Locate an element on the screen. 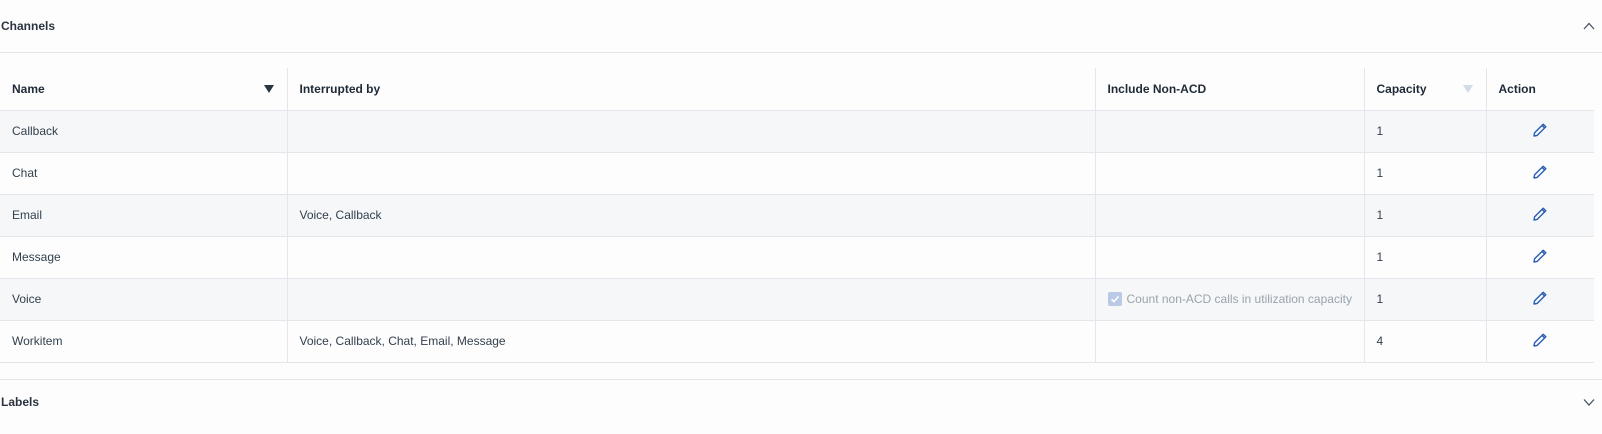 This screenshot has height=434, width=1602. column-header-capacity-label: Capacity is located at coordinates (1401, 88).